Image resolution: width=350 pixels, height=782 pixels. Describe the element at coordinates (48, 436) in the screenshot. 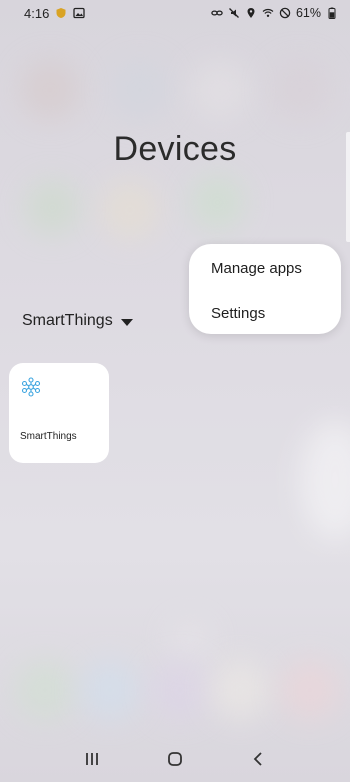

I see `device-card-label: SmartThings` at that location.